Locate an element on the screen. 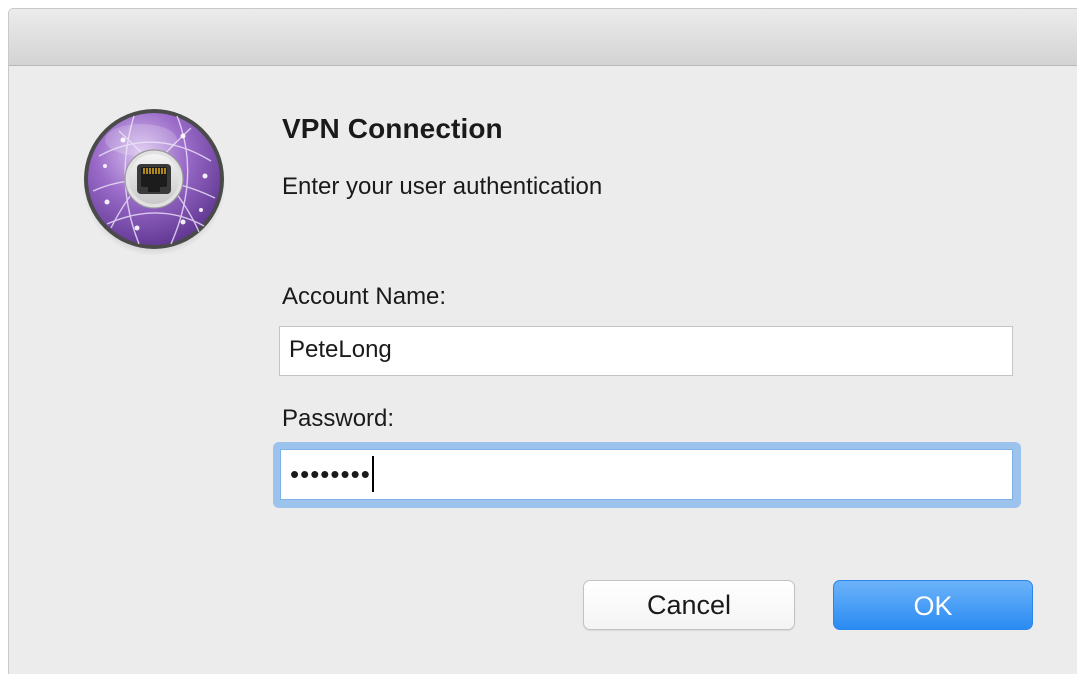 The image size is (1077, 674). password-label: Password: is located at coordinates (338, 418).